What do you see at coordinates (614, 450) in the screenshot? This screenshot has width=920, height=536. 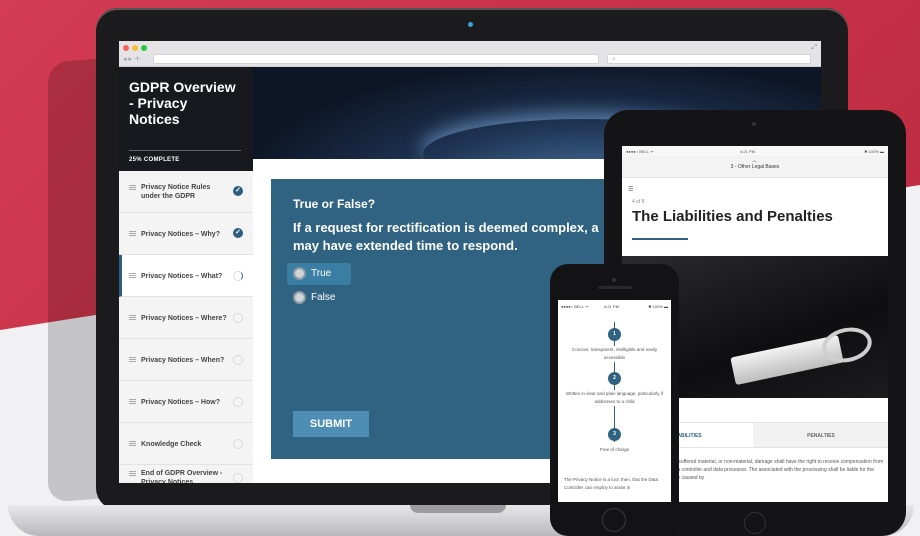 I see `step-text: Free of charge` at bounding box center [614, 450].